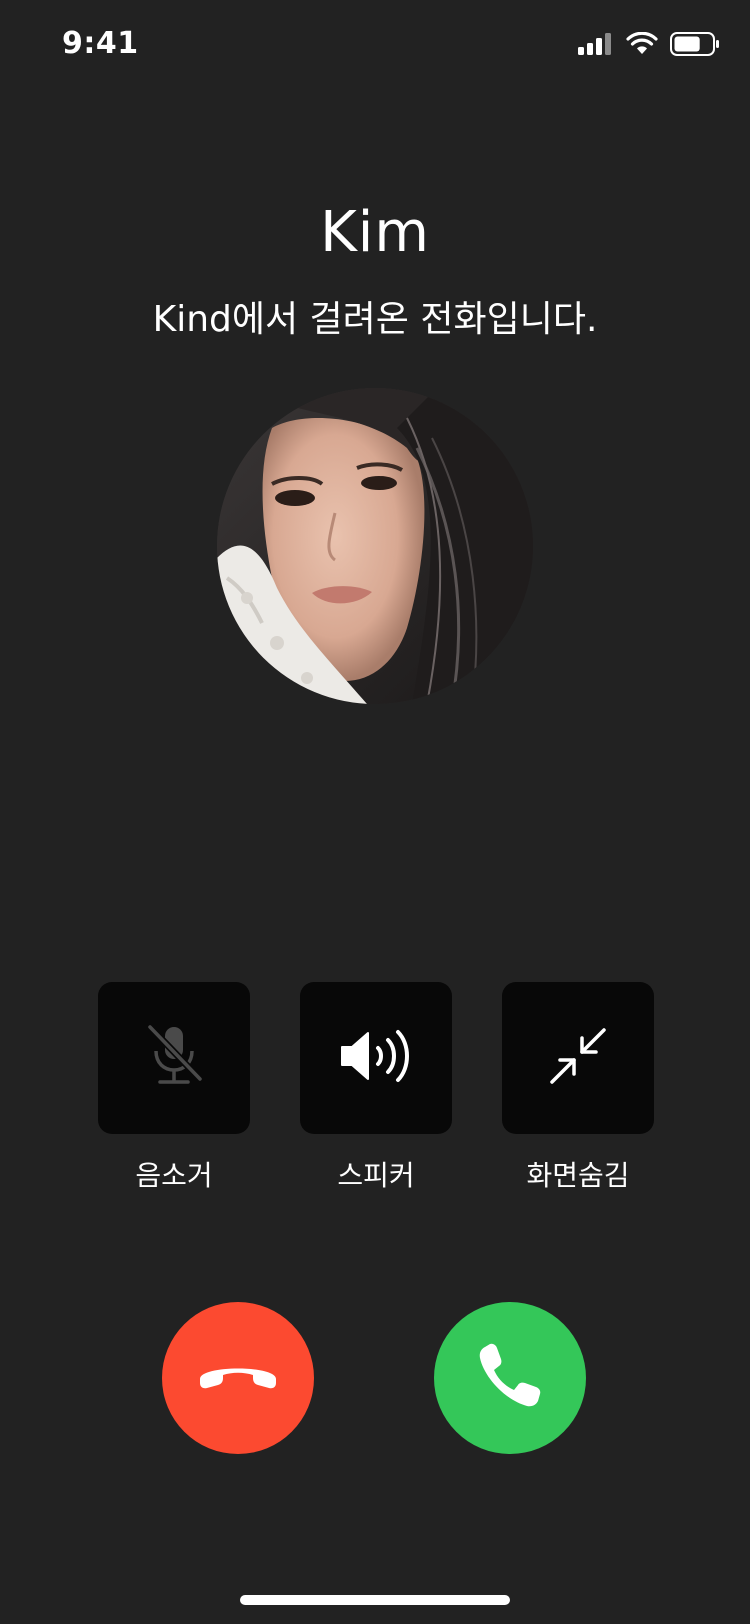 This screenshot has width=750, height=1624. I want to click on caller-avatar, so click(375, 546).